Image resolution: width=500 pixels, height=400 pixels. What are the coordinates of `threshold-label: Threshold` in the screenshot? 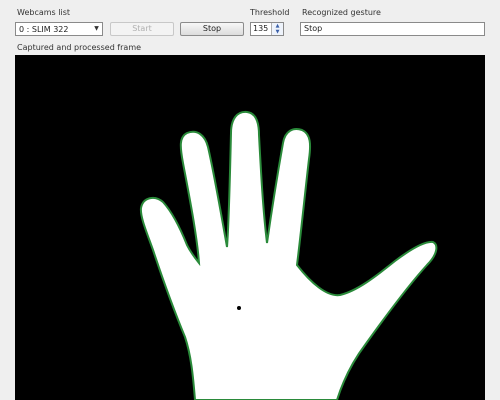 It's located at (270, 12).